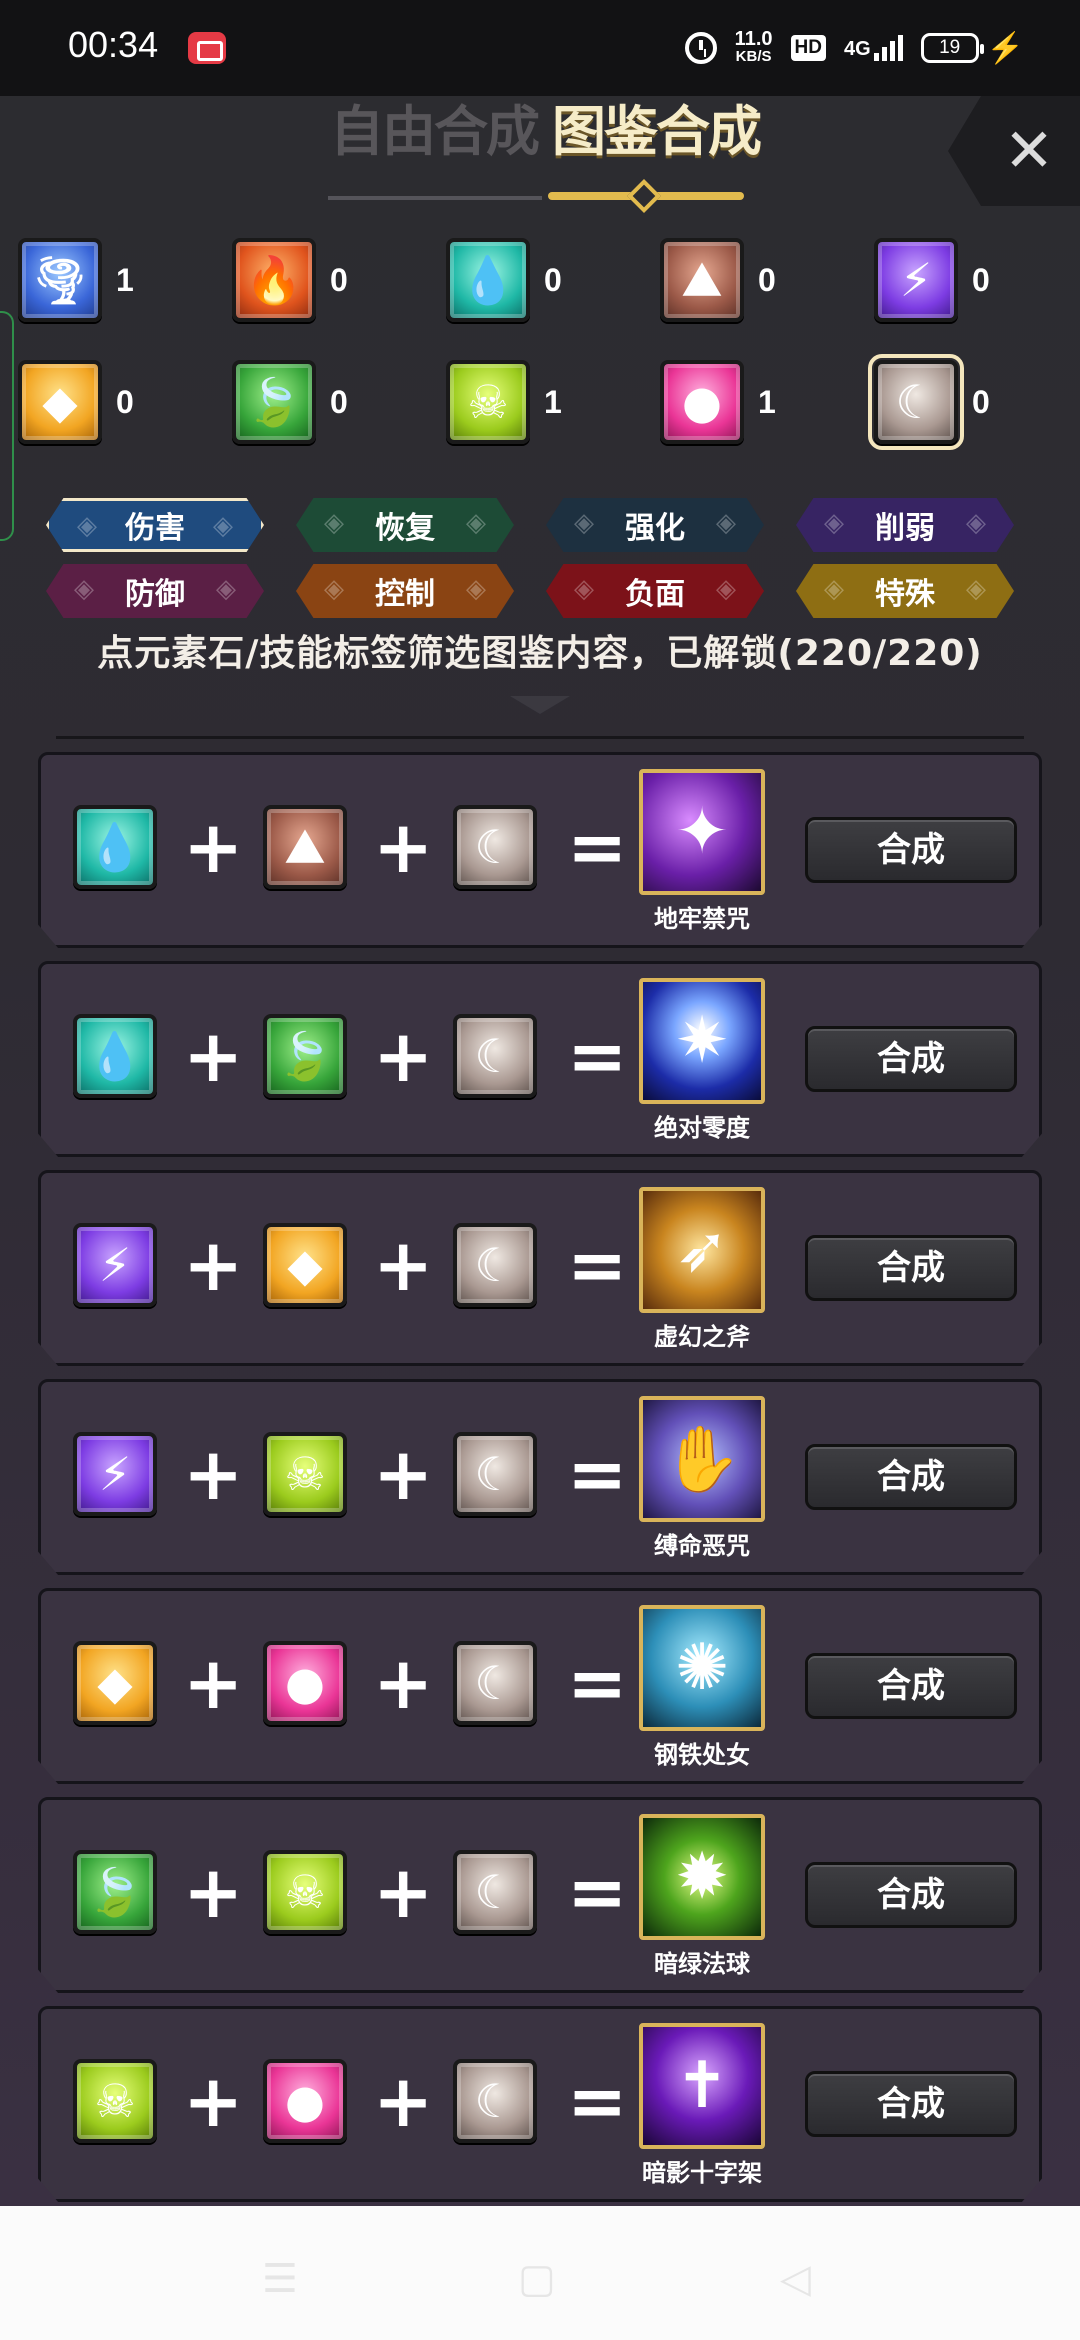 The width and height of the screenshot is (1080, 2340). Describe the element at coordinates (655, 525) in the screenshot. I see `tag-buff: 强化` at that location.